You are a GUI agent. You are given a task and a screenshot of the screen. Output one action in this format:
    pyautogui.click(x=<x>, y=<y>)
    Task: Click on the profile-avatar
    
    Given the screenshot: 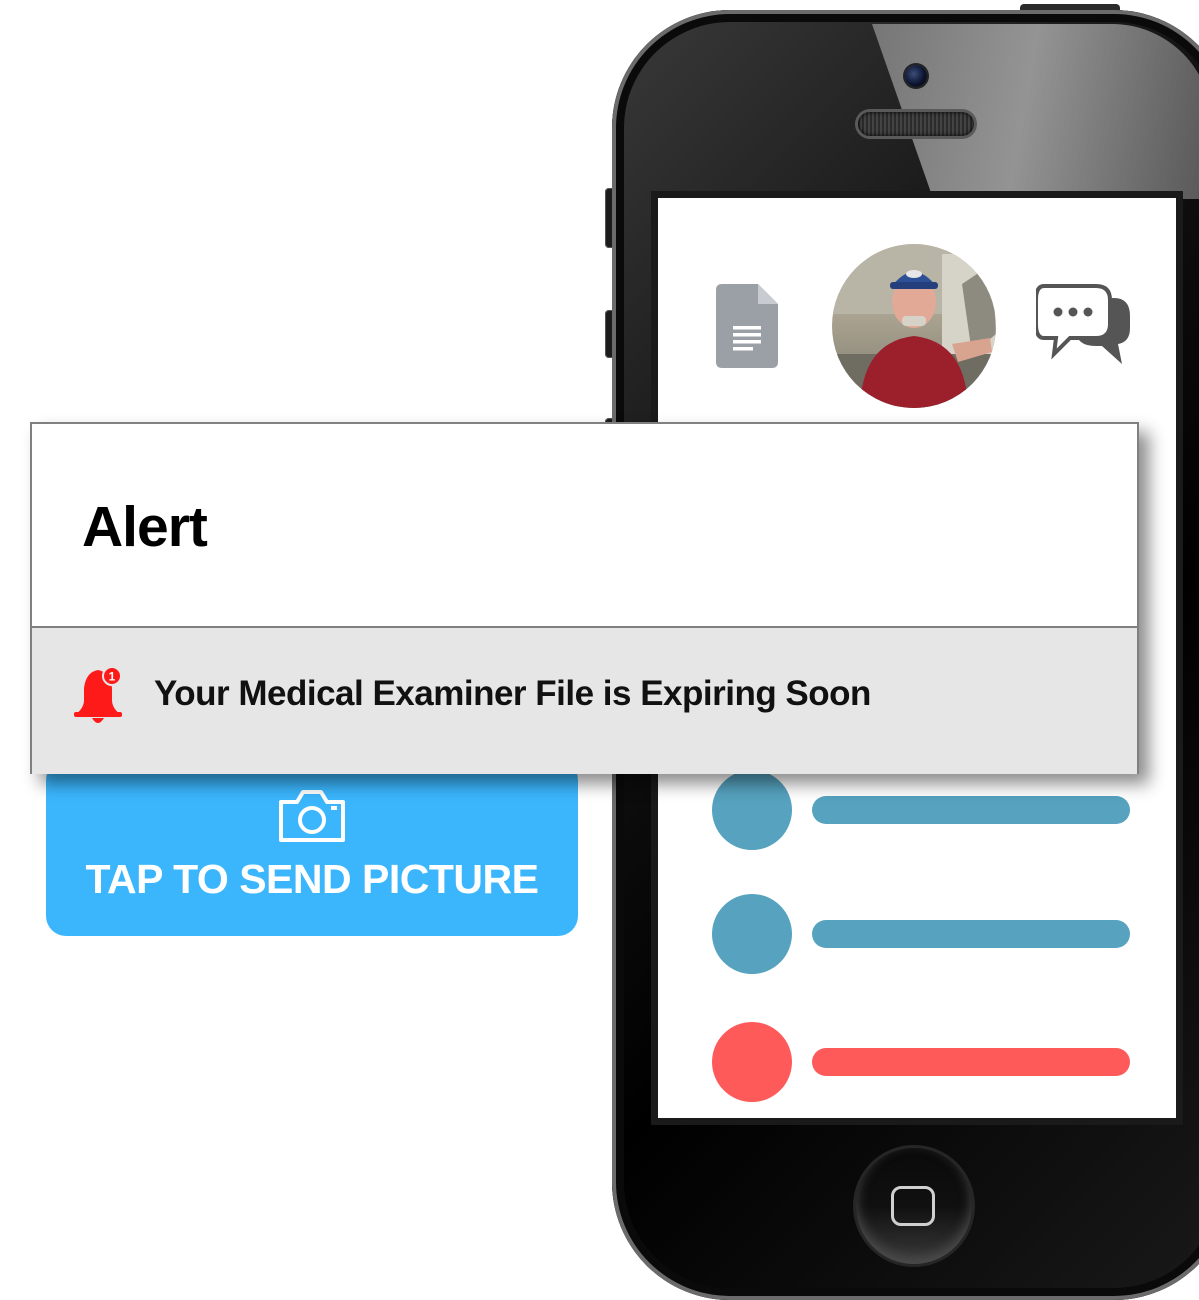 What is the action you would take?
    pyautogui.click(x=914, y=326)
    